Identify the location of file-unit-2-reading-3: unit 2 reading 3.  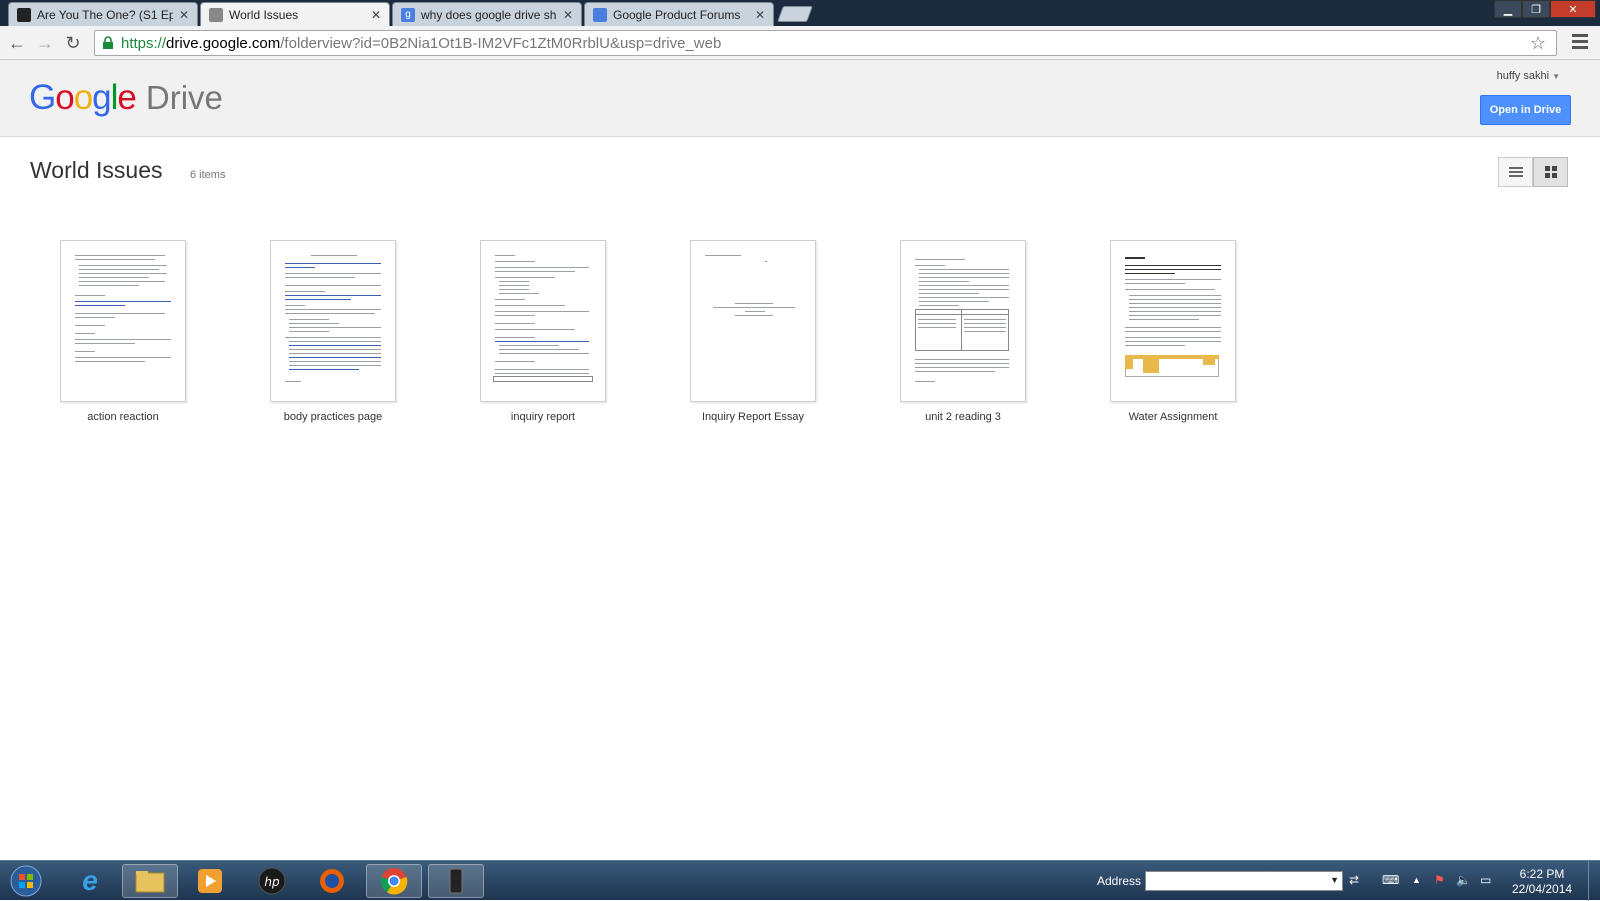
(963, 331).